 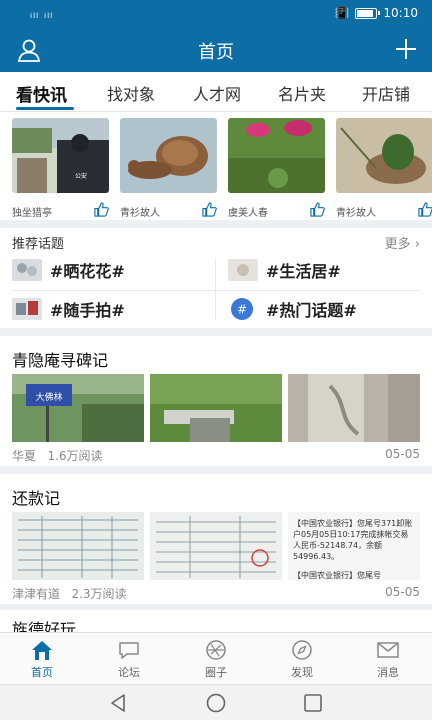 I want to click on home-icon, so click(x=42, y=650).